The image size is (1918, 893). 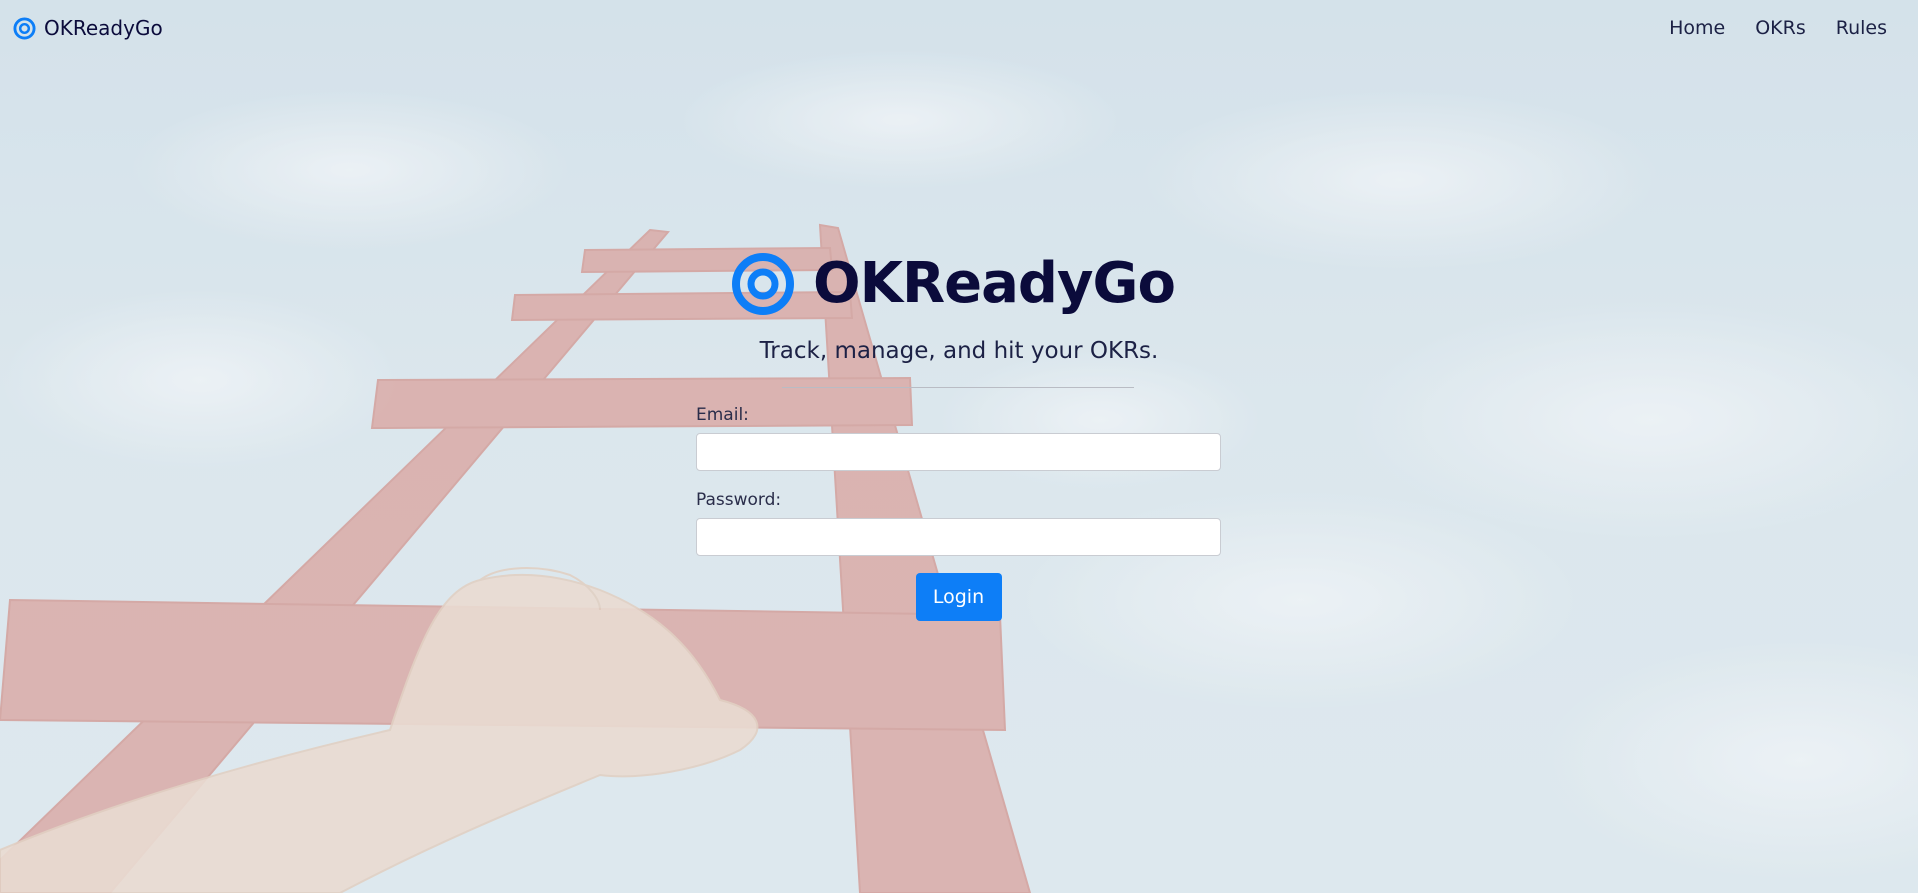 I want to click on password-label: Password:, so click(x=739, y=500).